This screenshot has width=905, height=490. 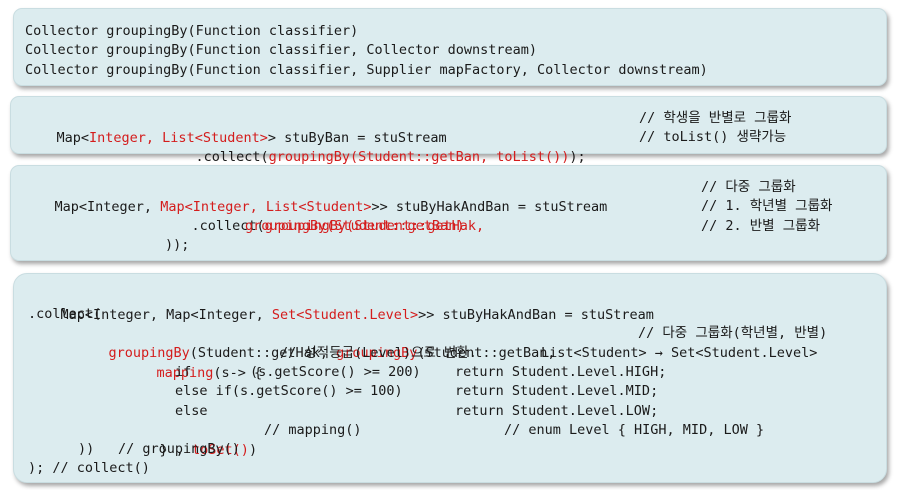 What do you see at coordinates (73, 138) in the screenshot?
I see `code-text: Map<` at bounding box center [73, 138].